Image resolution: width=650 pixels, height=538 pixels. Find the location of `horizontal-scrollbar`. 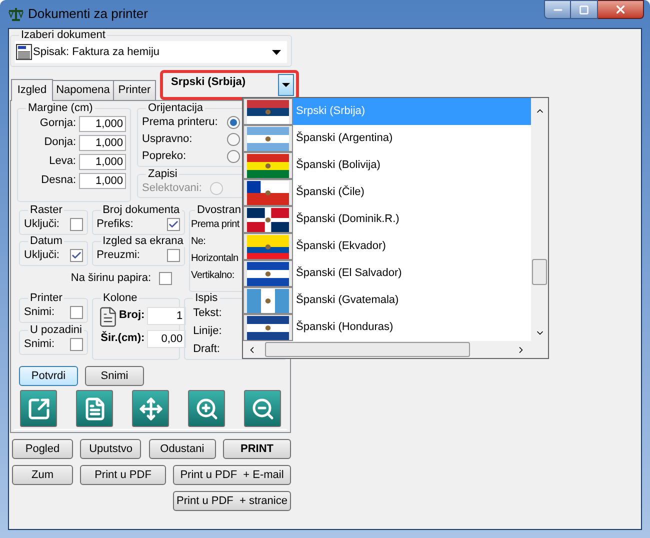

horizontal-scrollbar is located at coordinates (395, 349).